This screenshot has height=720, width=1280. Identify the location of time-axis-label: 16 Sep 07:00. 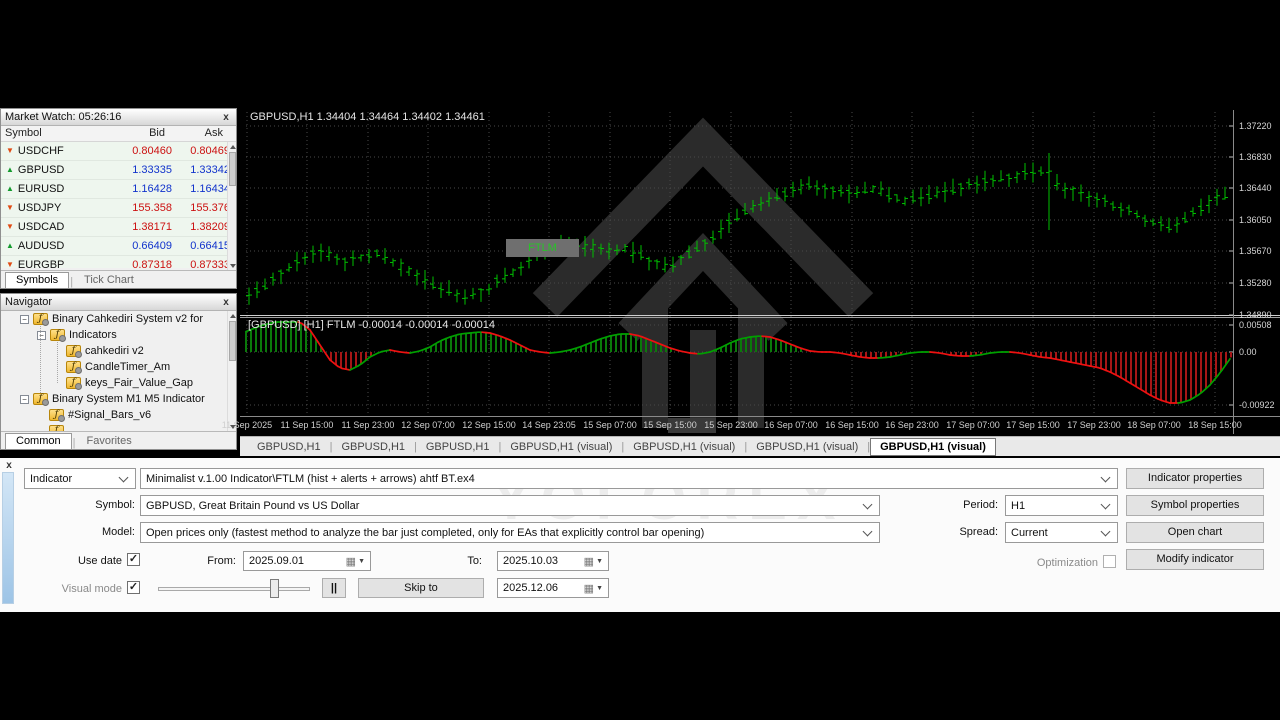
(791, 425).